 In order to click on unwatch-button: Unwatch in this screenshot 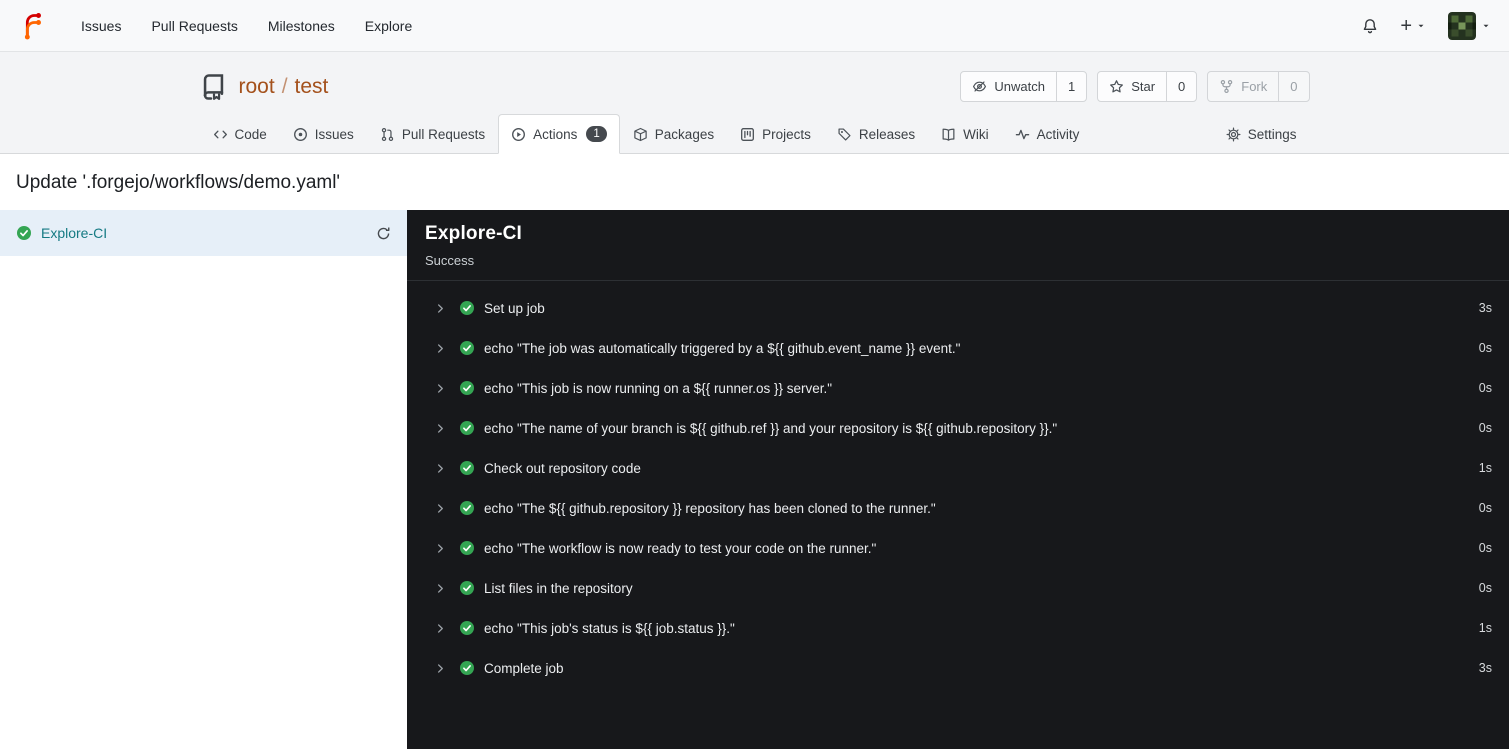, I will do `click(1008, 86)`.